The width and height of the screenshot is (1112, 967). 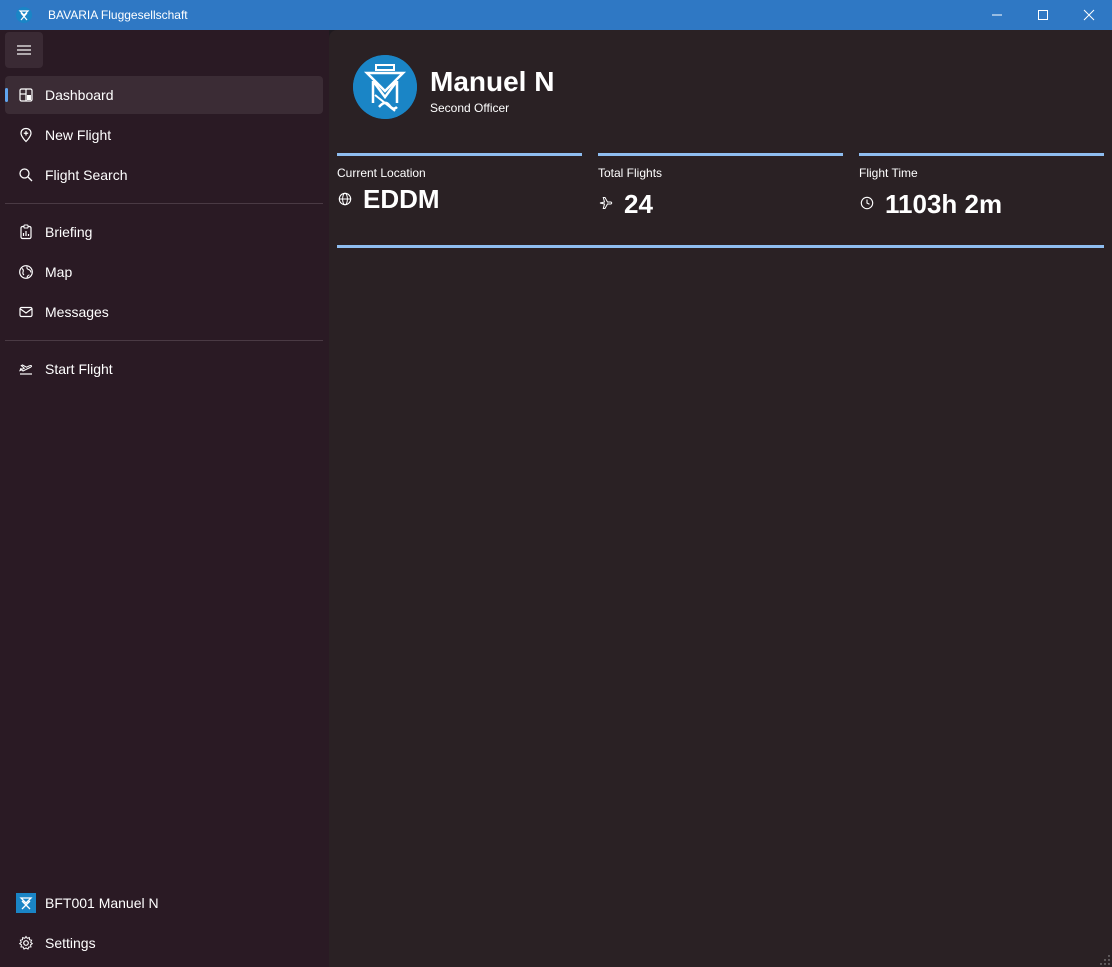 I want to click on stat-label: Total Flights, so click(x=630, y=173).